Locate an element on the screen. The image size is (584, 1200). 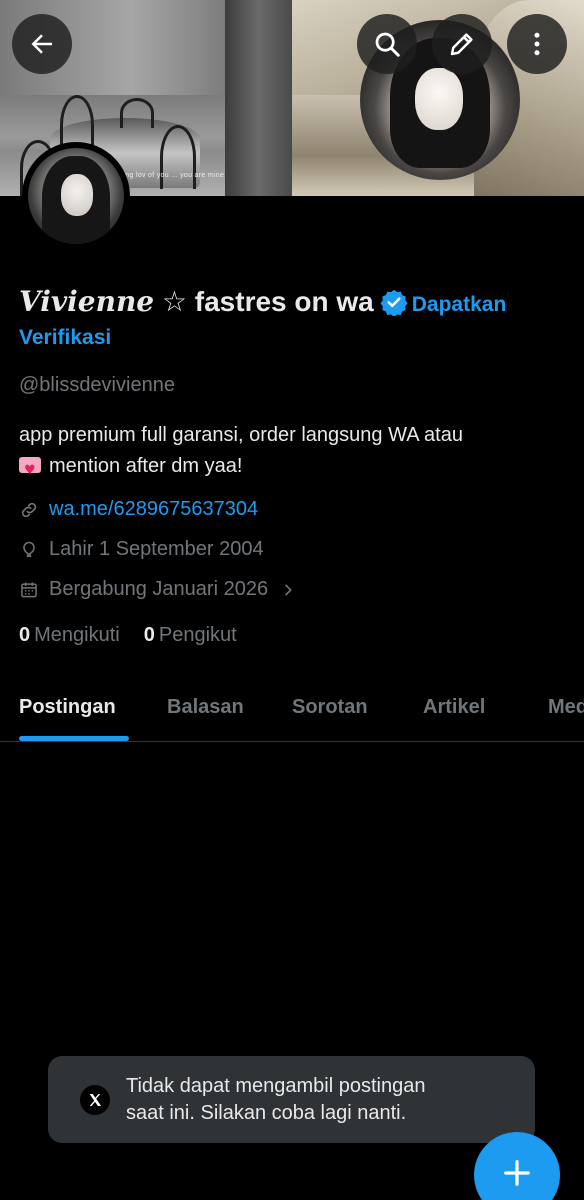
arrow-left-icon is located at coordinates (41, 44).